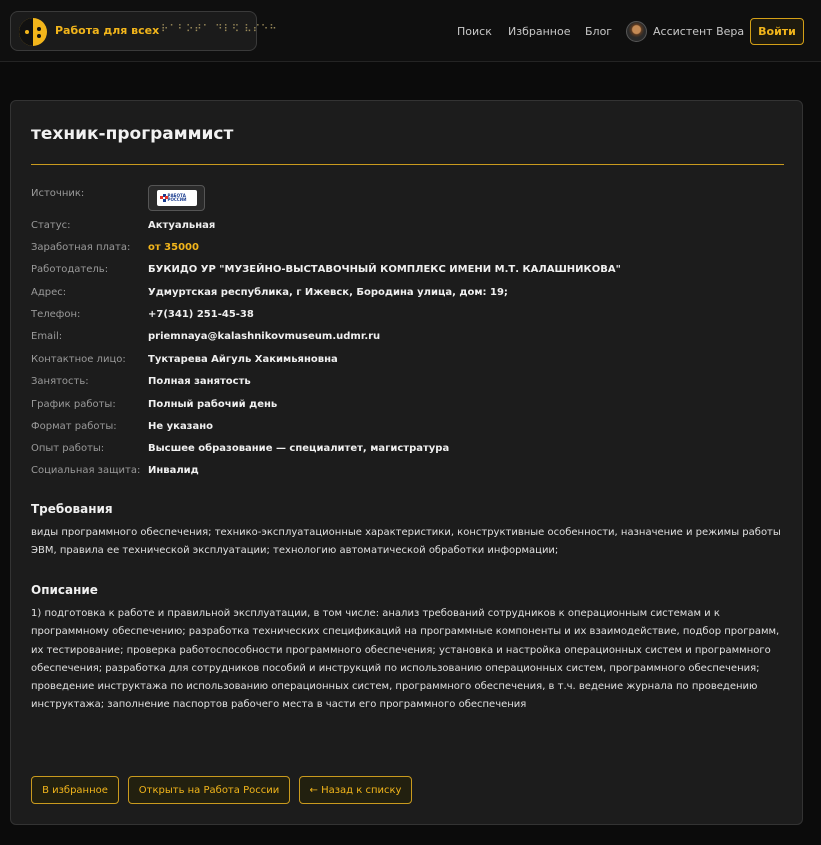 The image size is (821, 845). I want to click on assistant-avatar, so click(636, 31).